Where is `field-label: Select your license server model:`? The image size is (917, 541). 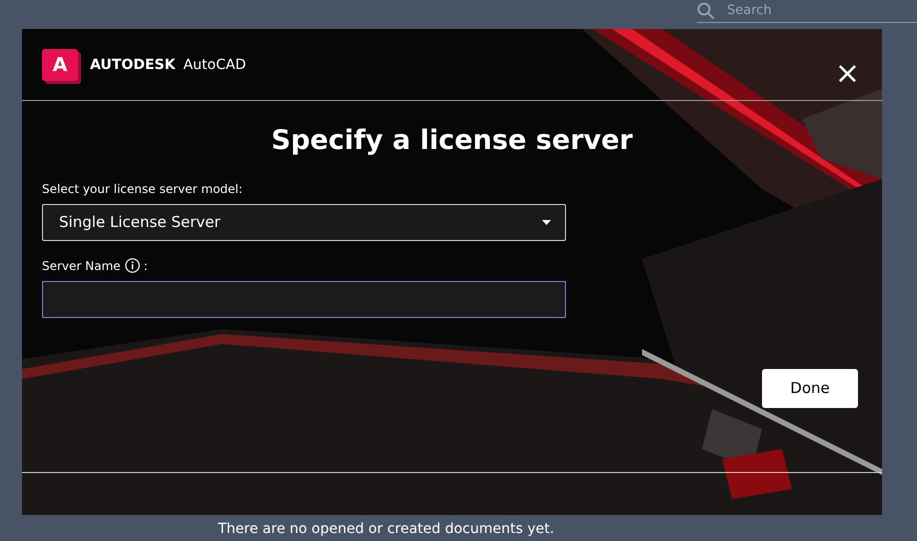 field-label: Select your license server model: is located at coordinates (143, 189).